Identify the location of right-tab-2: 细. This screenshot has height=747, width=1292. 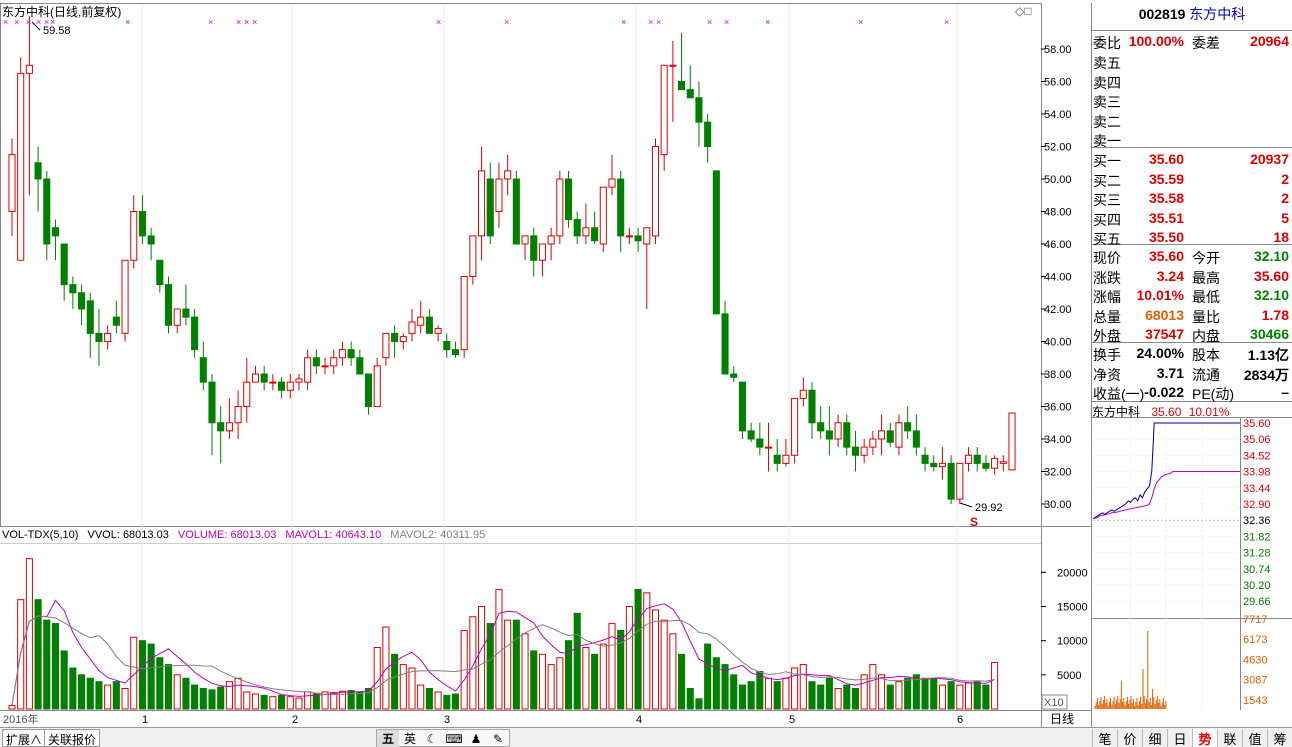
(1154, 738).